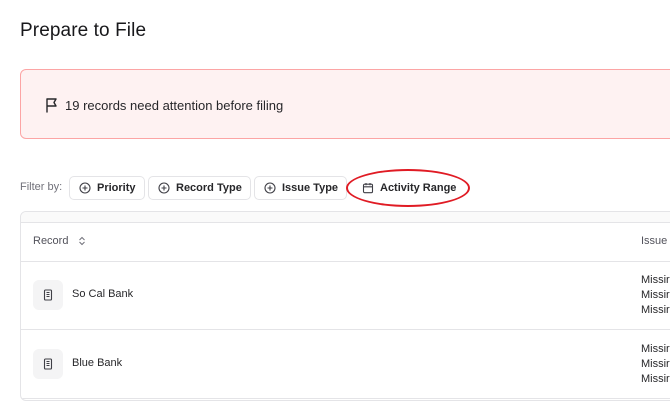 The width and height of the screenshot is (670, 401). I want to click on table-header: Record Issue, so click(345, 242).